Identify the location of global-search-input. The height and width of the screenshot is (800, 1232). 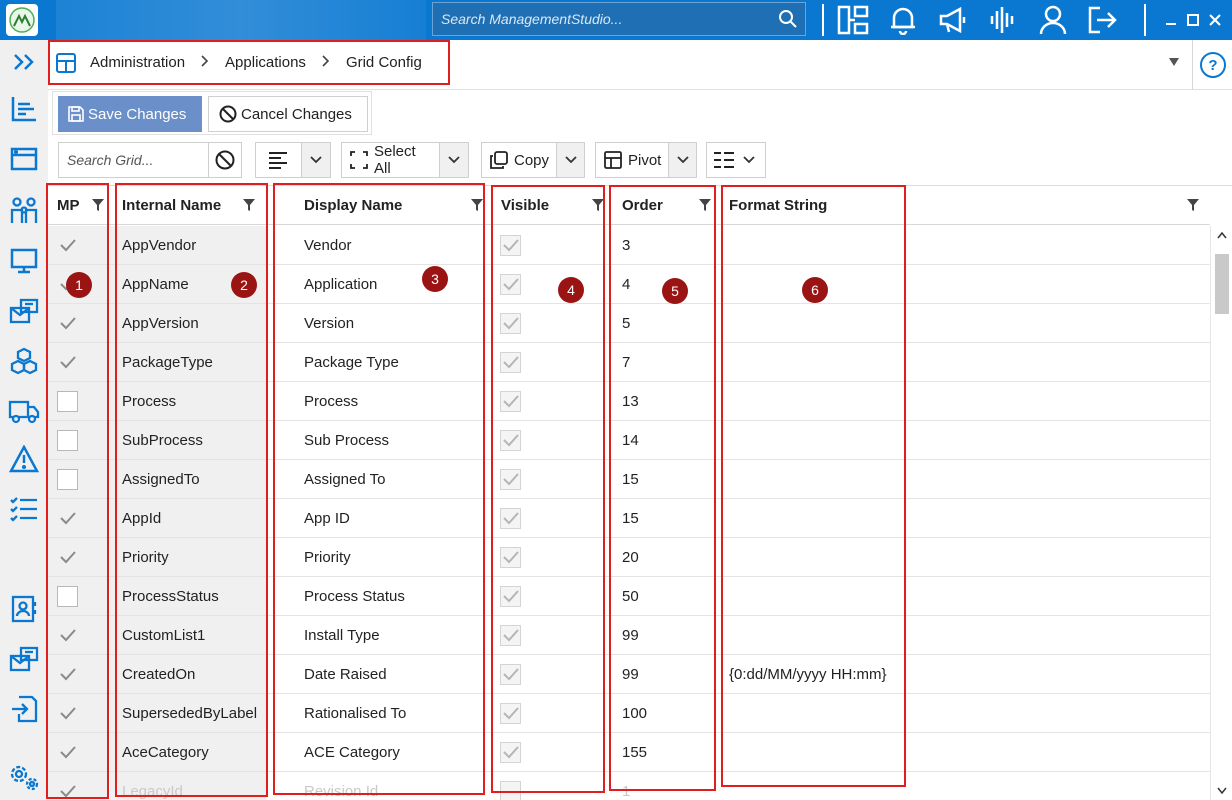
(602, 19).